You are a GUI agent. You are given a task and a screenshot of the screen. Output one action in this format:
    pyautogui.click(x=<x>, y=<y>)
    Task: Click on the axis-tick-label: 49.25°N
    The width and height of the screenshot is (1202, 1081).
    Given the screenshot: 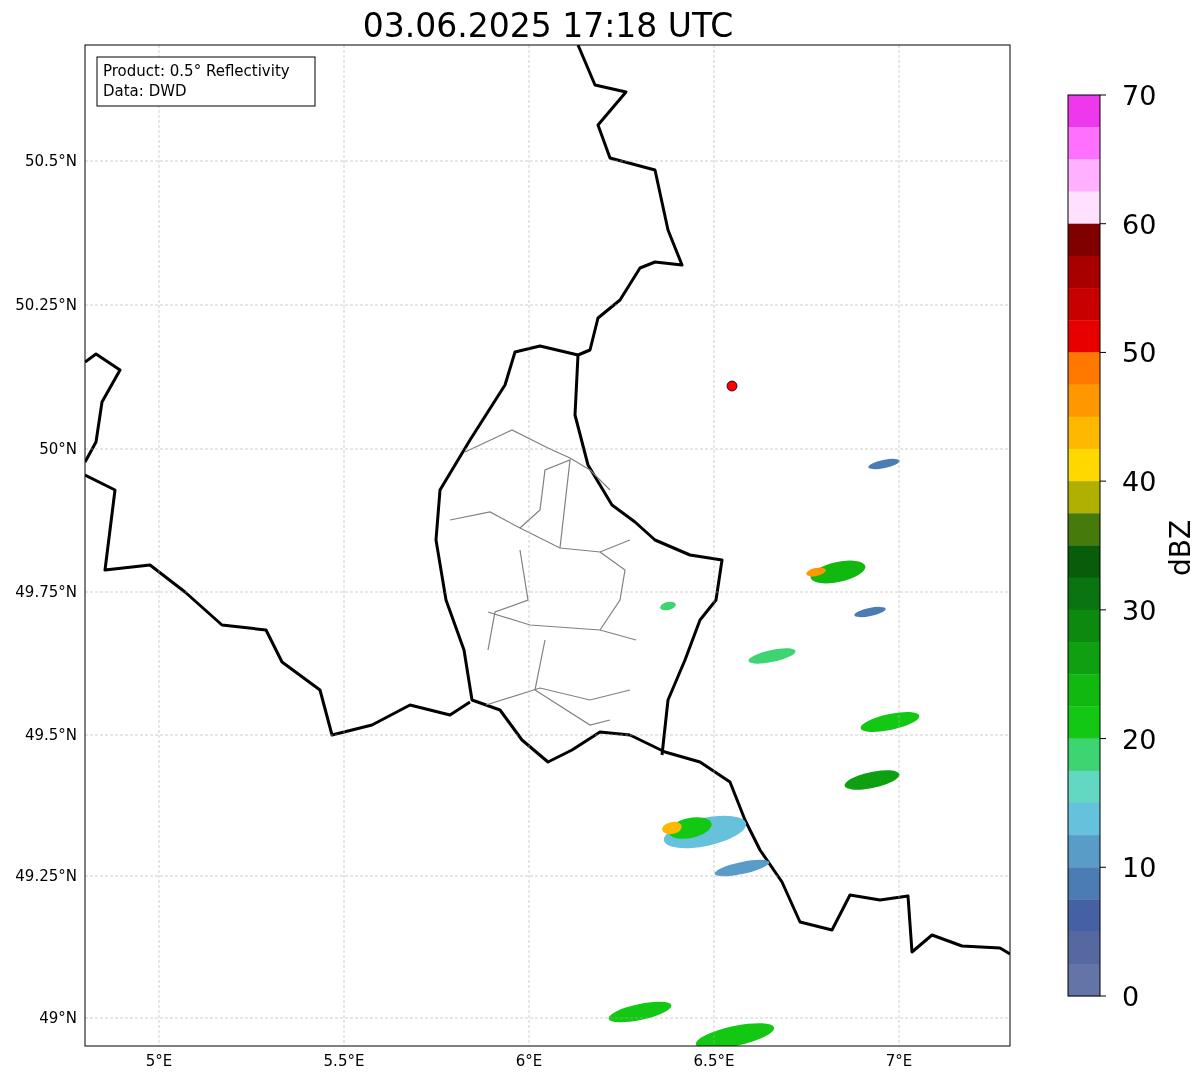 What is the action you would take?
    pyautogui.click(x=46, y=876)
    